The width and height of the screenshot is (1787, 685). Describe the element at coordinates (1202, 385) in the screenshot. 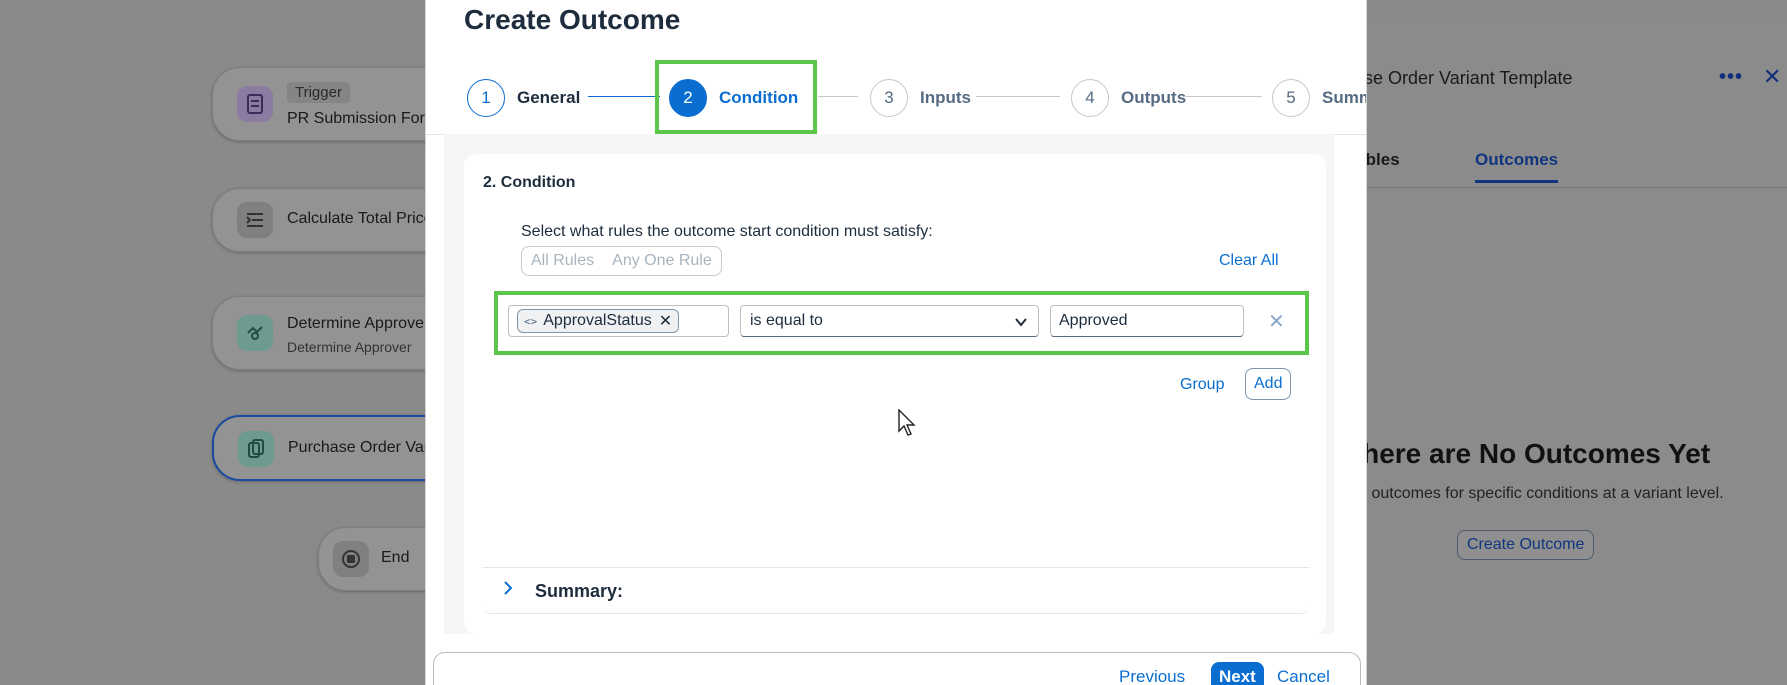

I see `group-link: Group` at that location.